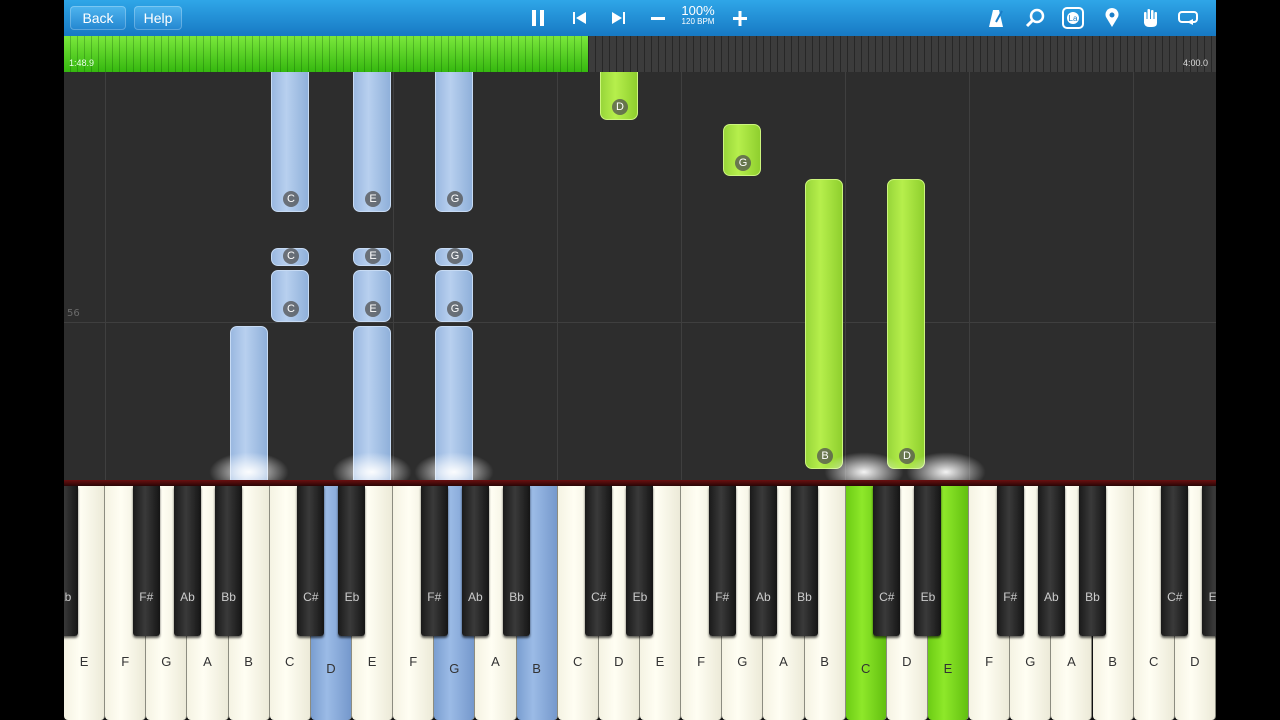 This screenshot has height=720, width=1280. Describe the element at coordinates (996, 18) in the screenshot. I see `metronome-button` at that location.